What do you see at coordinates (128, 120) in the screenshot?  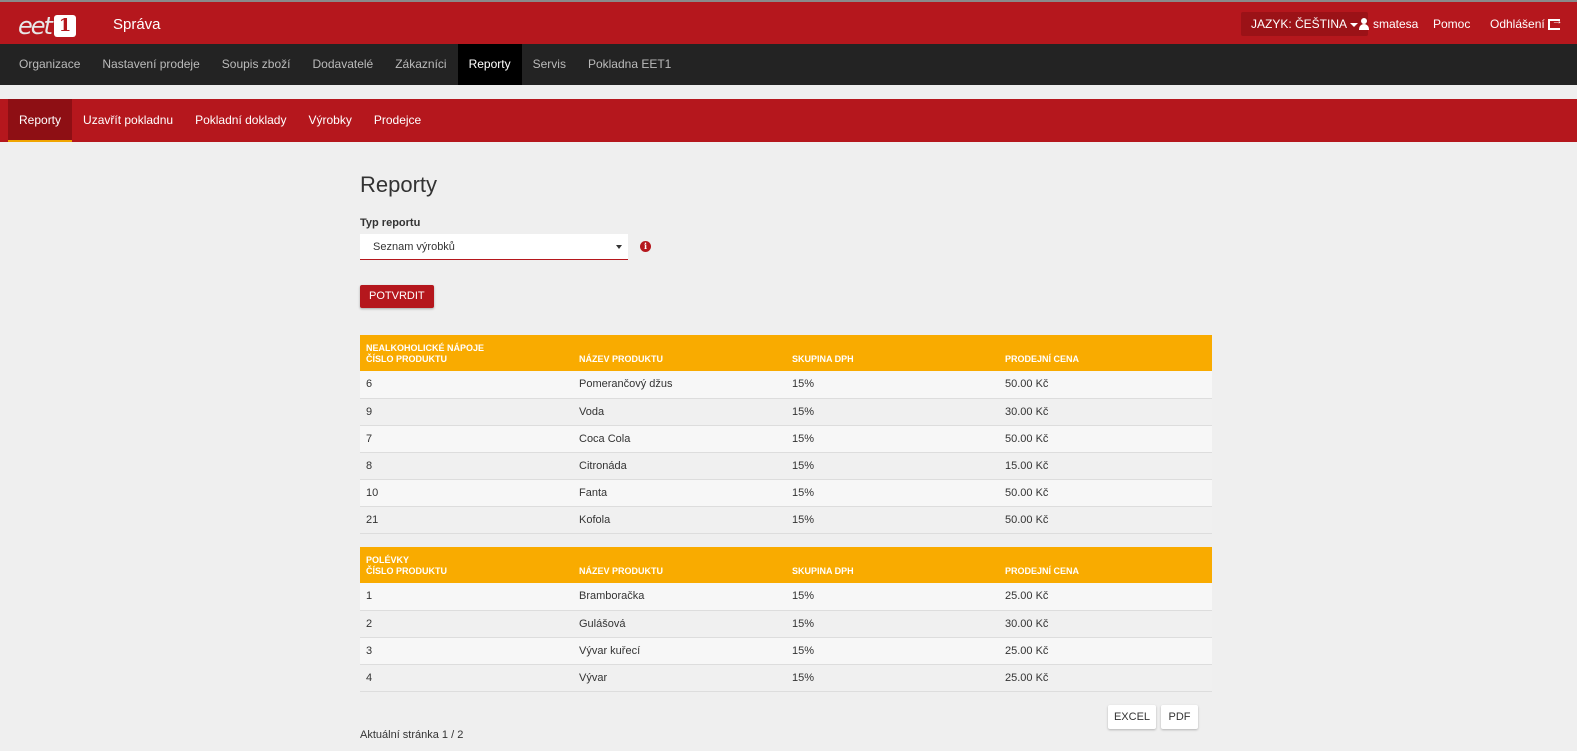 I see `tab-uzavrit-pokladnu: Uzavřít pokladnu` at bounding box center [128, 120].